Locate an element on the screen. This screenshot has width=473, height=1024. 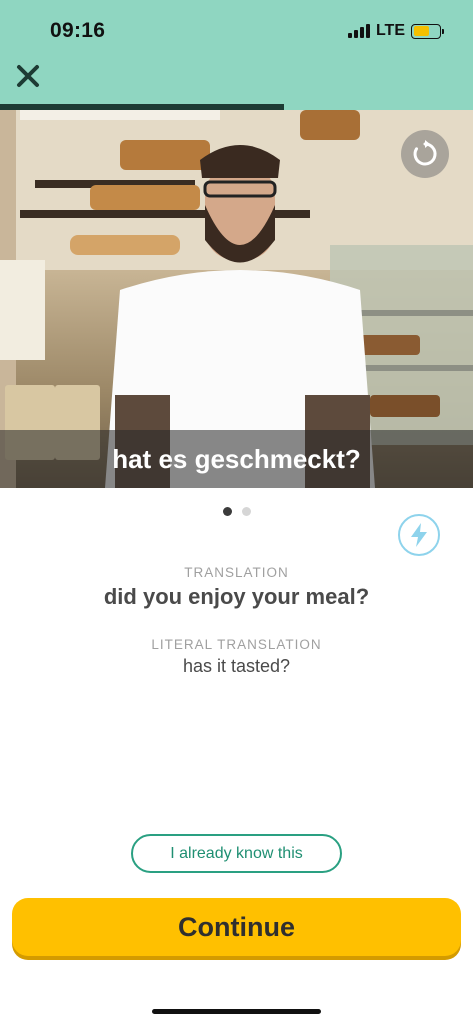
subtitle-bar: hat es geschmeckt? is located at coordinates (236, 459).